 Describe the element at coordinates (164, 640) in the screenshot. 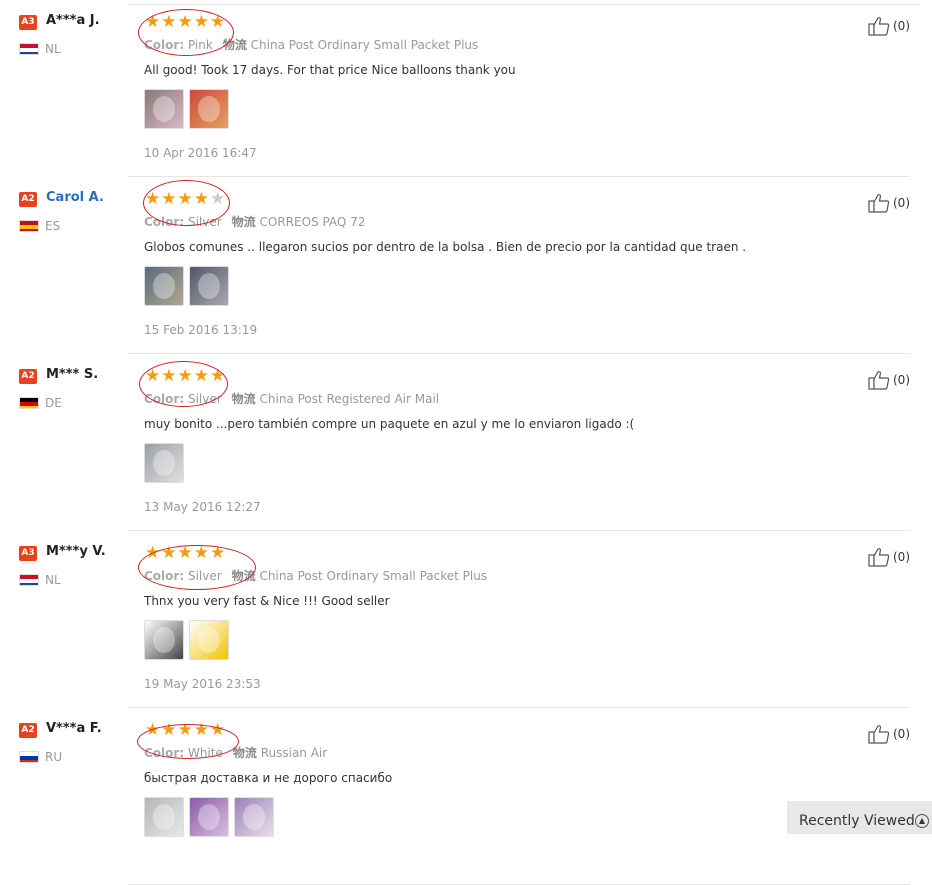

I see `thank-you-note-photo` at that location.